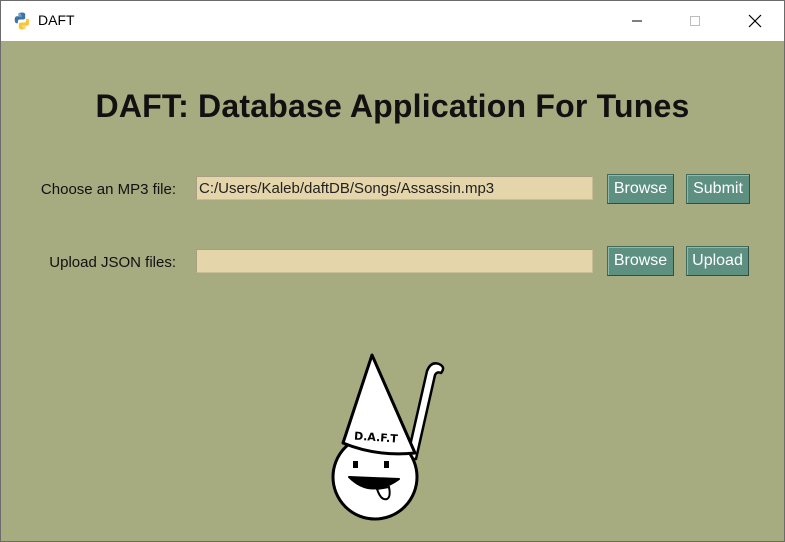 Image resolution: width=785 pixels, height=542 pixels. I want to click on close-button, so click(755, 21).